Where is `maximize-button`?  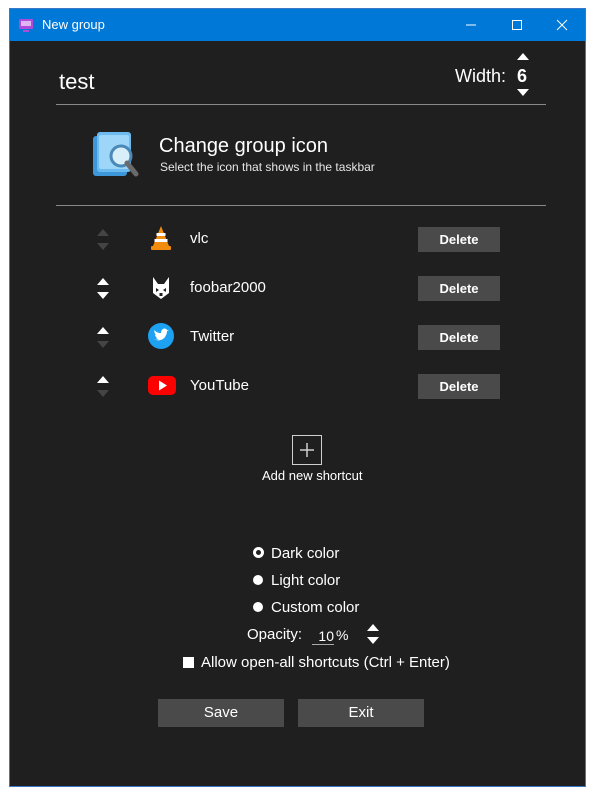 maximize-button is located at coordinates (517, 25).